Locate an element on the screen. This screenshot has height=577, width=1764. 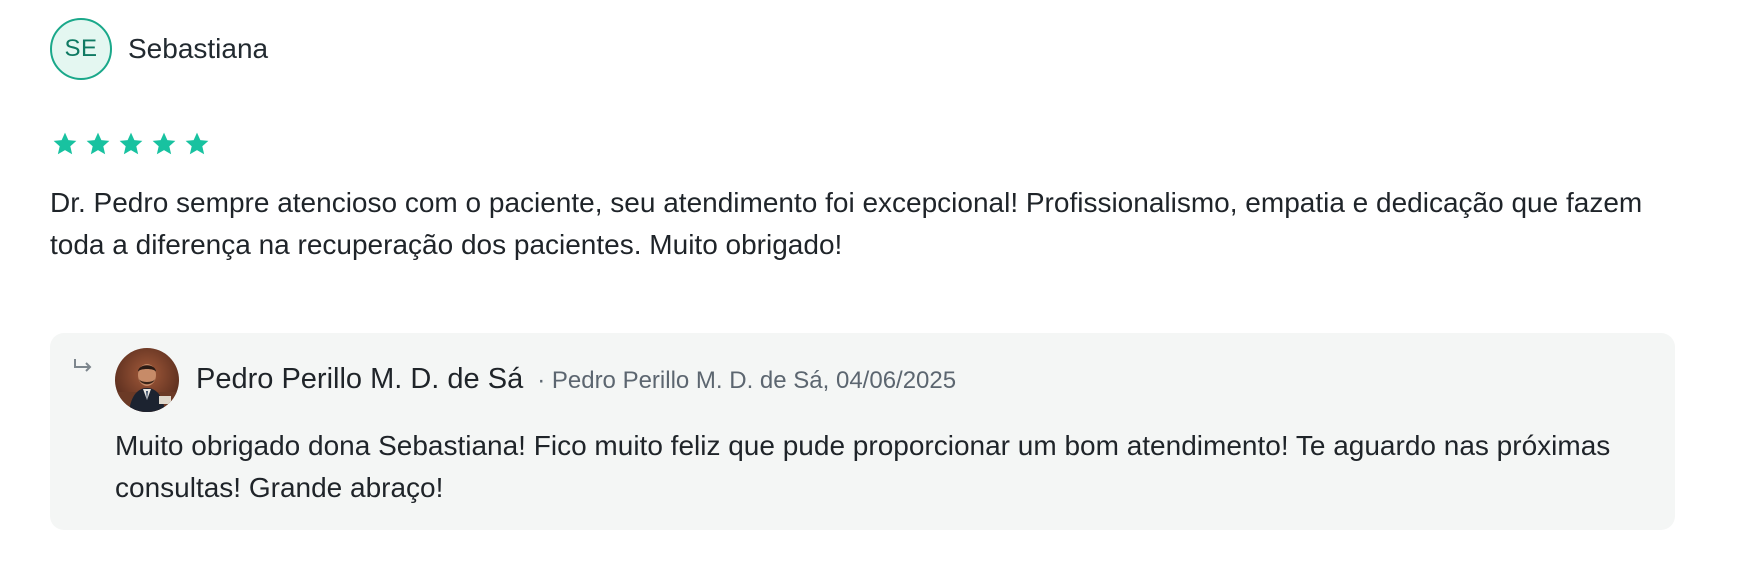
reply-author: Pedro Perillo M. D. de Sá is located at coordinates (360, 379).